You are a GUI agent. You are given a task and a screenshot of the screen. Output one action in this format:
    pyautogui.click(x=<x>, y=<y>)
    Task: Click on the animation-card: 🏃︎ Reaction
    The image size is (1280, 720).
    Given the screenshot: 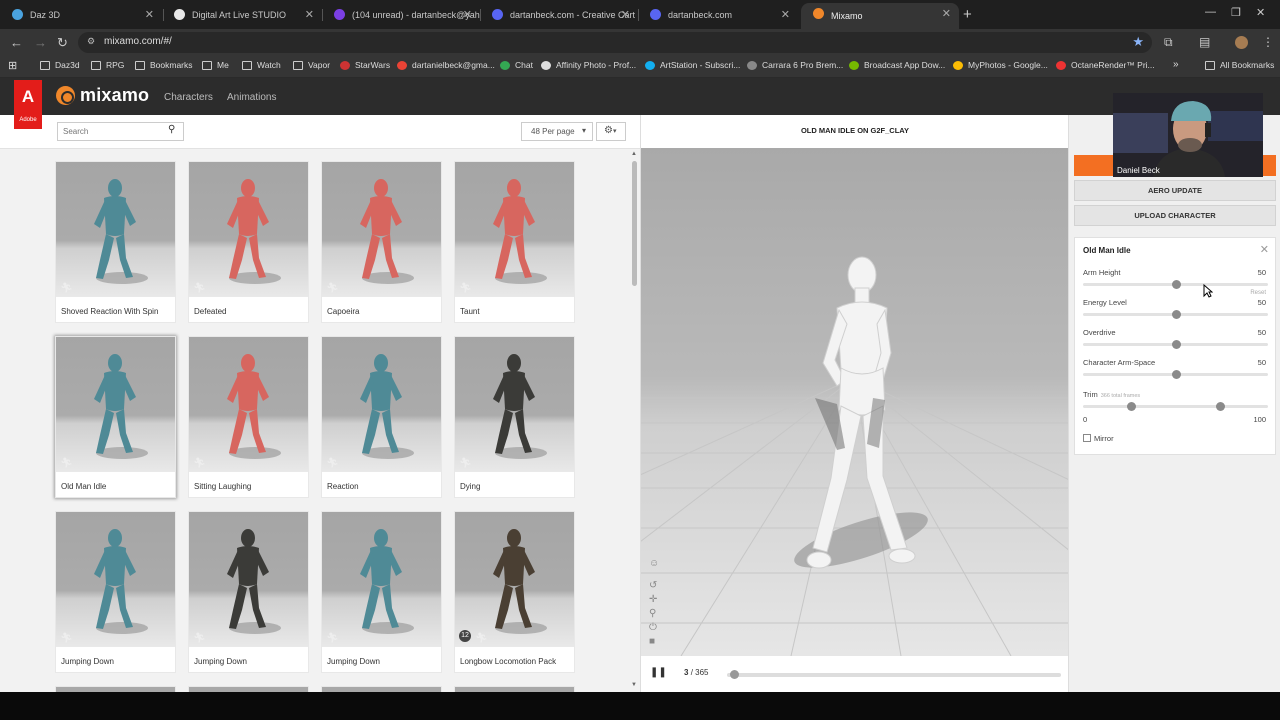 What is the action you would take?
    pyautogui.click(x=381, y=417)
    